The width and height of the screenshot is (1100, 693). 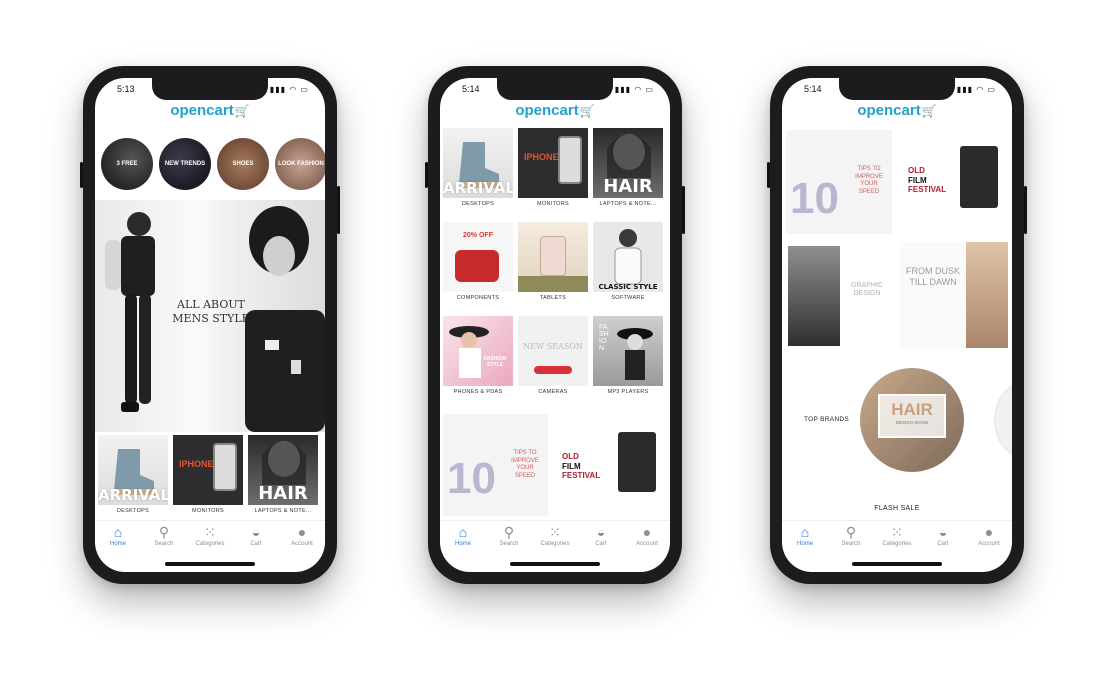 What do you see at coordinates (570, 160) in the screenshot?
I see `phone-image` at bounding box center [570, 160].